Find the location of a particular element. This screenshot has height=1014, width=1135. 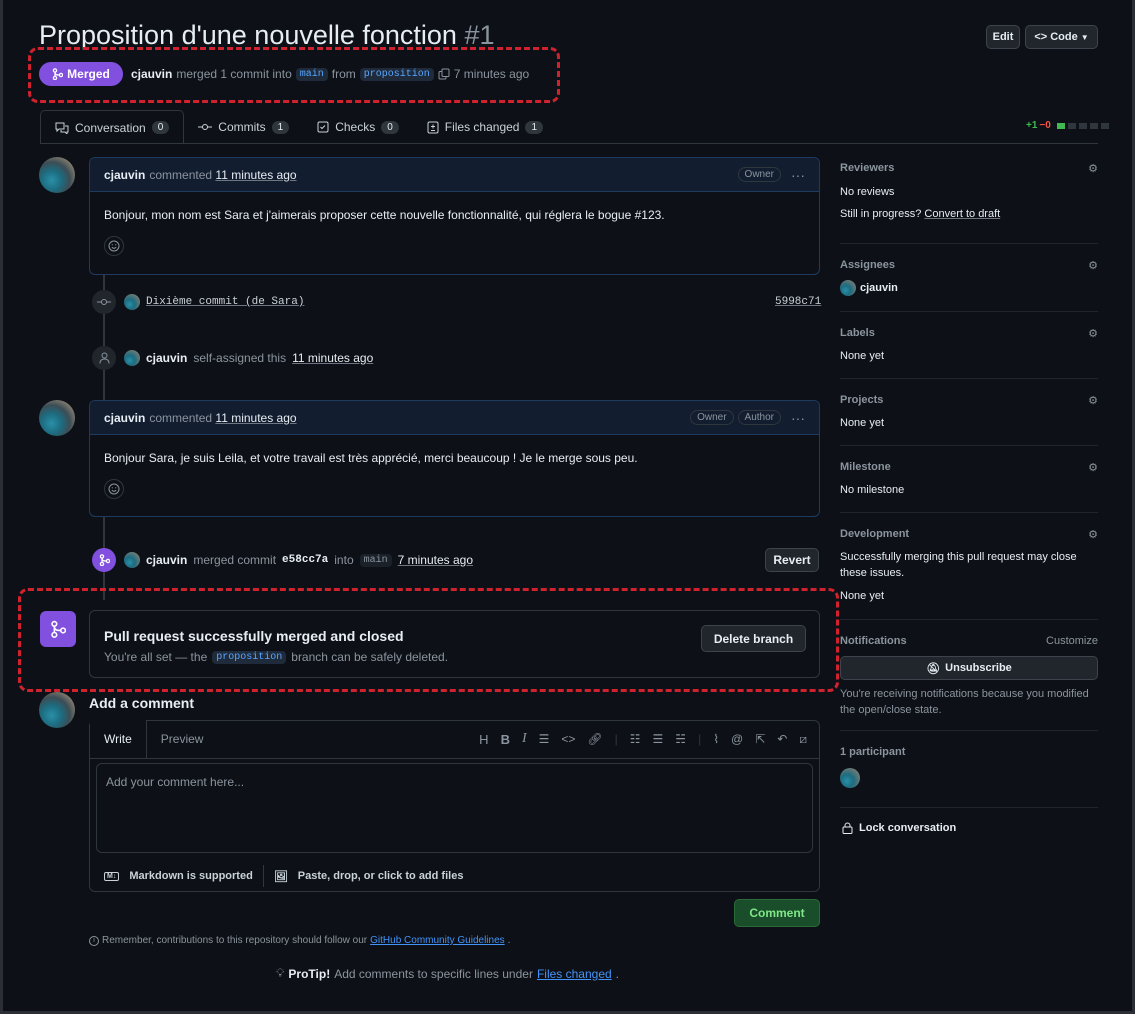

ordered-list-icon: ☷ is located at coordinates (635, 739).